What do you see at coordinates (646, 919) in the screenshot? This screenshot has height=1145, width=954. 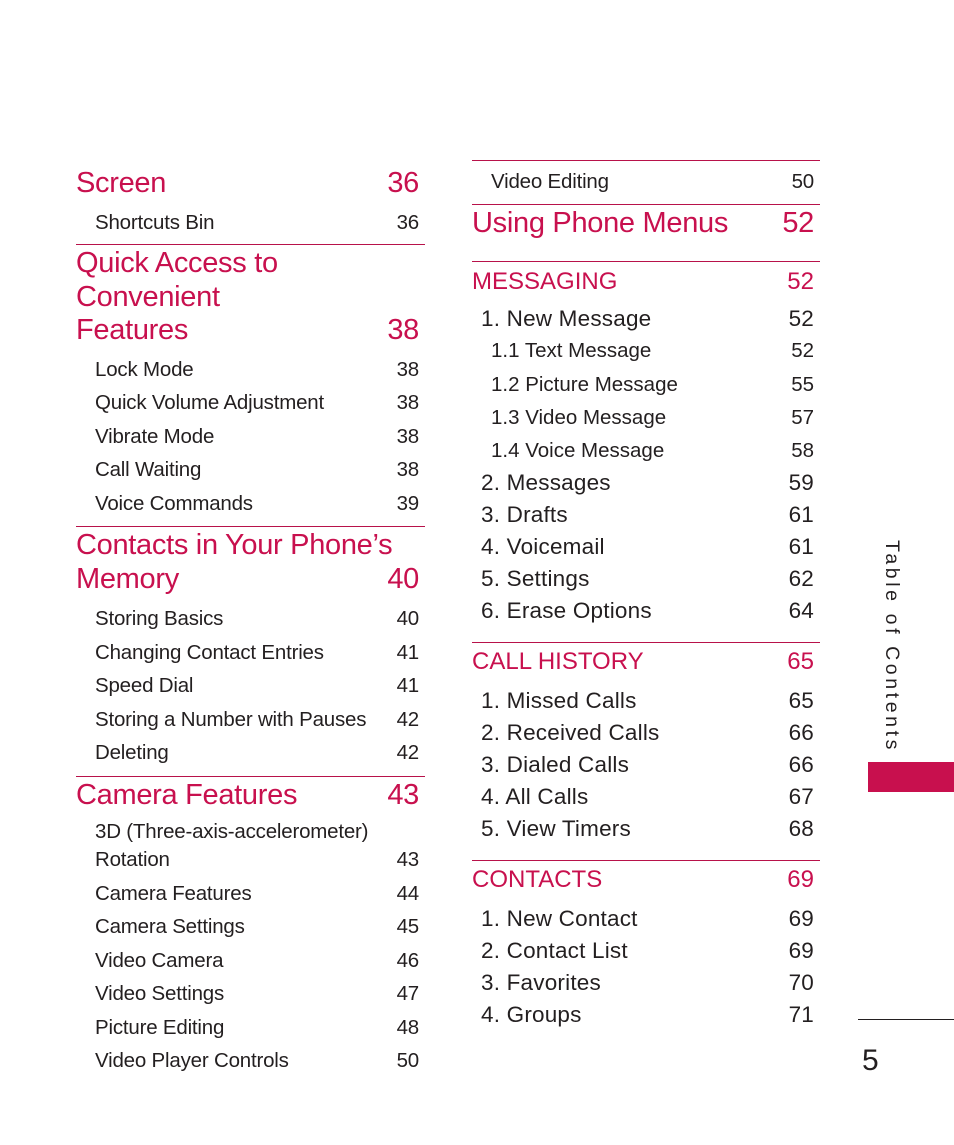 I see `toc-entry: 1. New Contact 69` at bounding box center [646, 919].